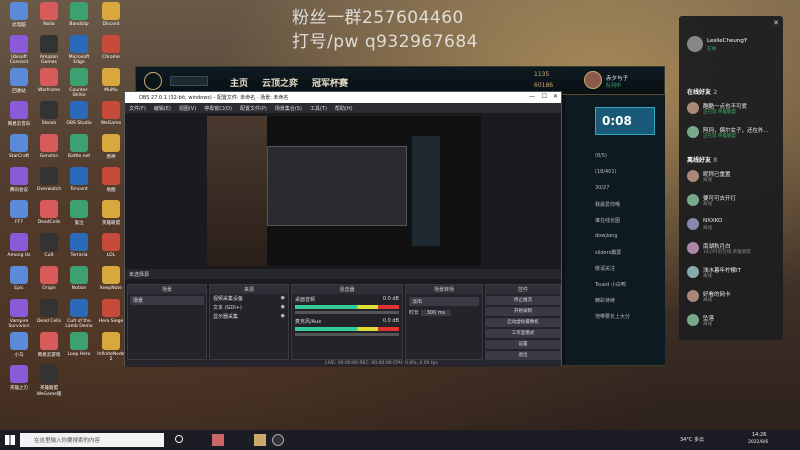  Describe the element at coordinates (593, 80) in the screenshot. I see `lol-avatar` at that location.